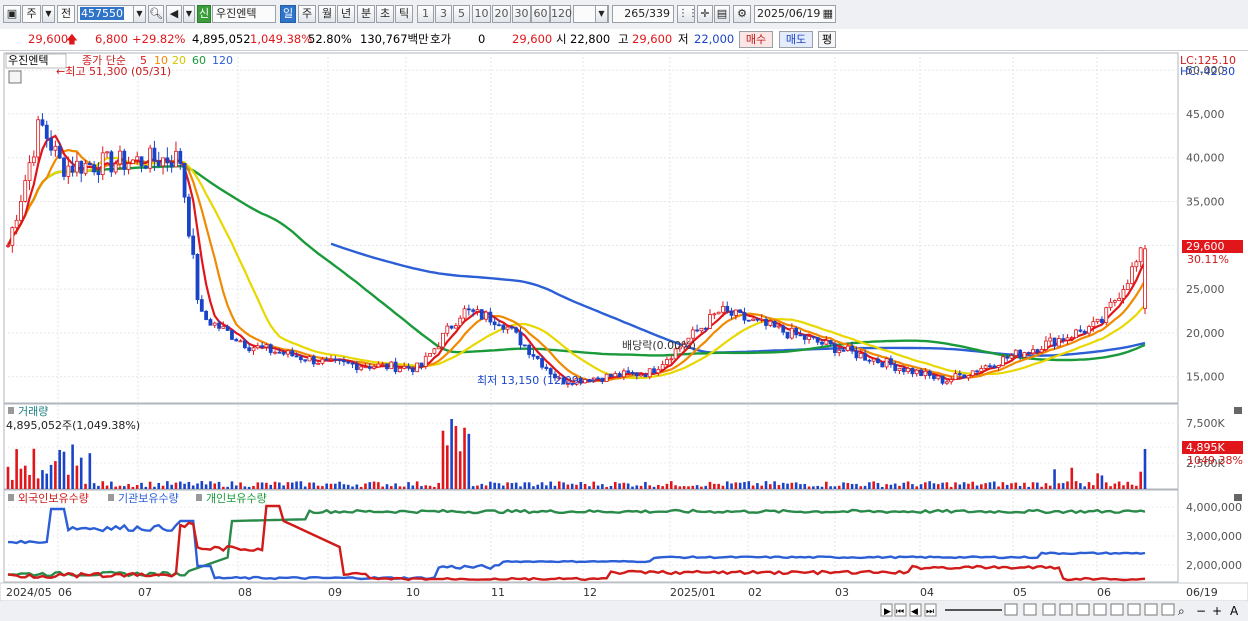  I want to click on period-week-button: 주, so click(307, 14).